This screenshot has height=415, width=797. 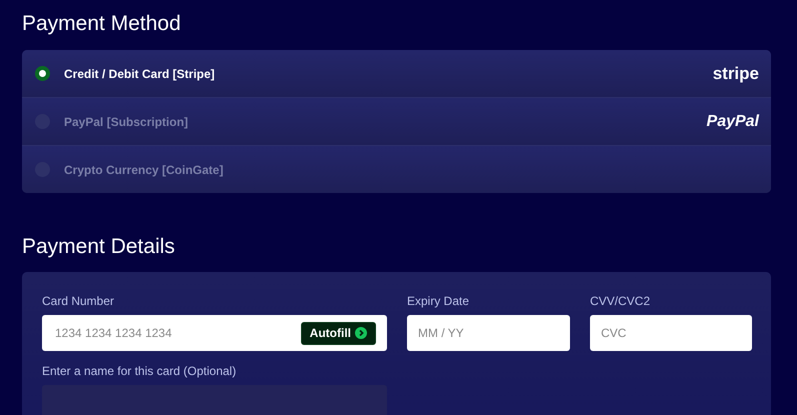 What do you see at coordinates (735, 74) in the screenshot?
I see `brand-logo: stripe` at bounding box center [735, 74].